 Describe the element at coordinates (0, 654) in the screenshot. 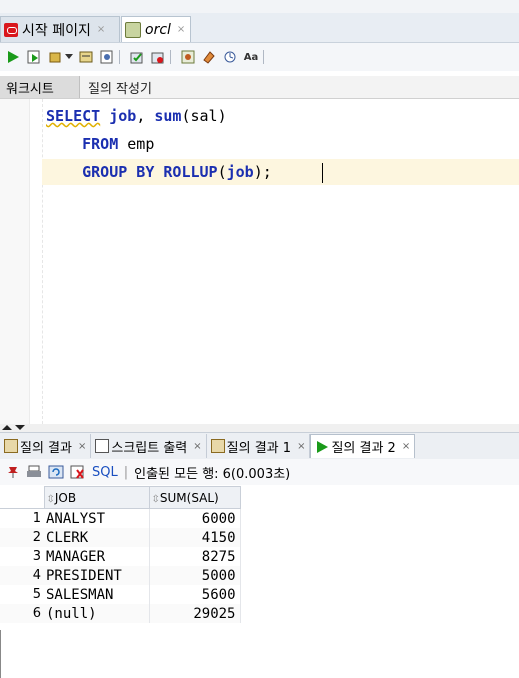

I see `grid-left-border` at that location.